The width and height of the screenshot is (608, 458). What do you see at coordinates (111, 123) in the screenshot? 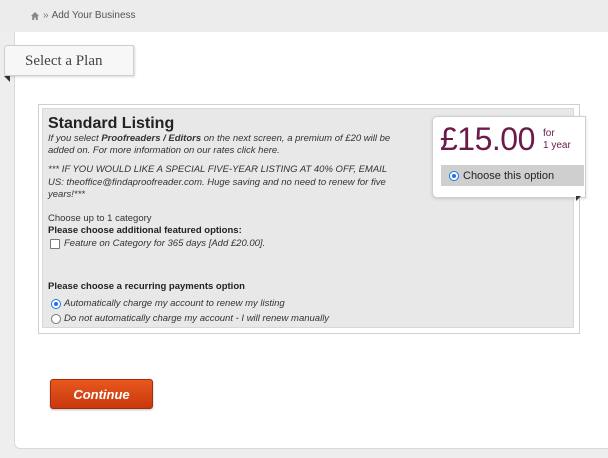
I see `plan-title: Standard Listing` at bounding box center [111, 123].